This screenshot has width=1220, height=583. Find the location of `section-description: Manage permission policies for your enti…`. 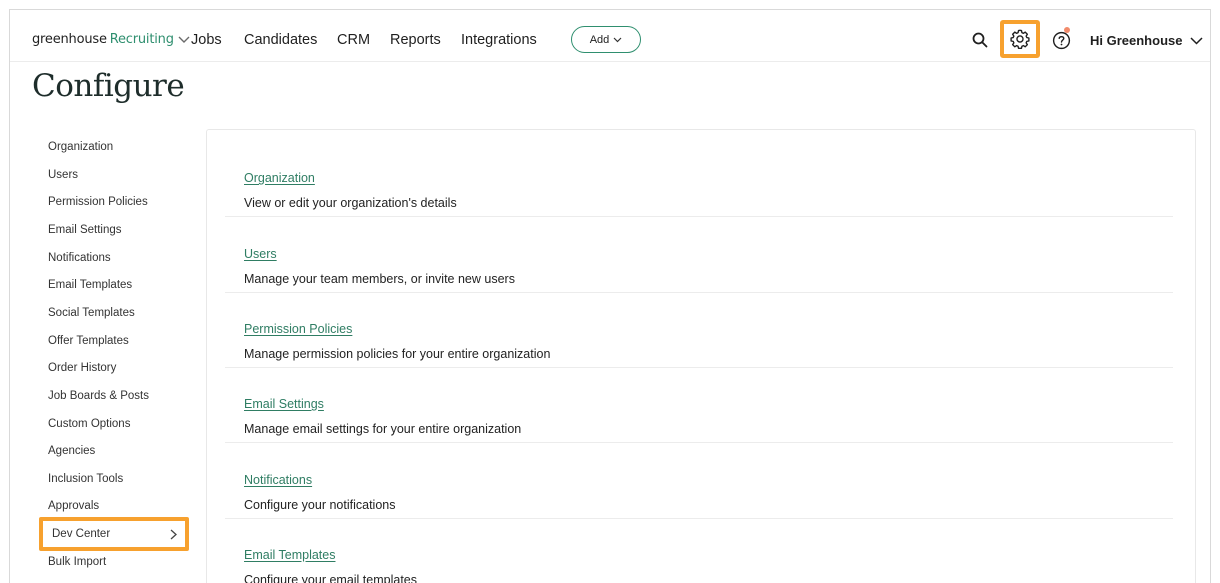

section-description: Manage permission policies for your enti… is located at coordinates (397, 354).